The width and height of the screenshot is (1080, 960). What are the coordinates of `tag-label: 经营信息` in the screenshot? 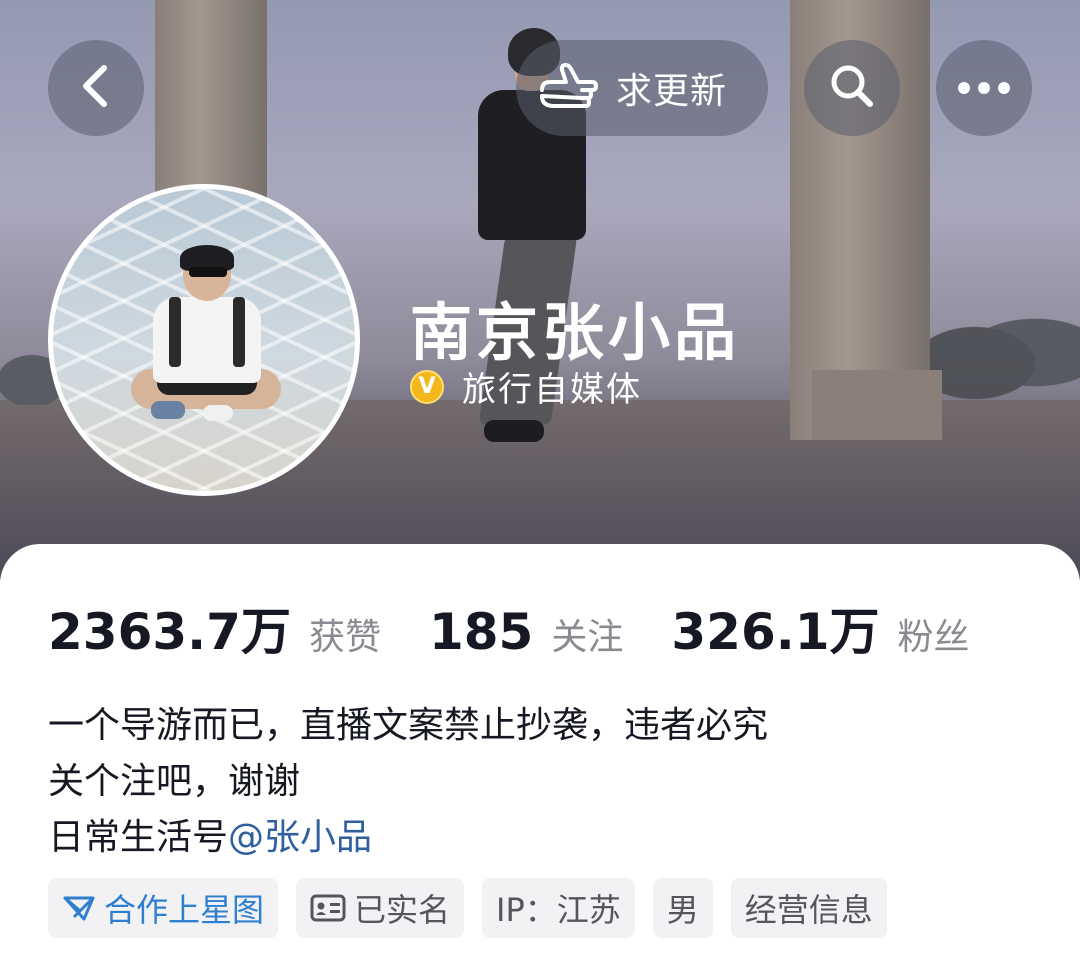 It's located at (808, 910).